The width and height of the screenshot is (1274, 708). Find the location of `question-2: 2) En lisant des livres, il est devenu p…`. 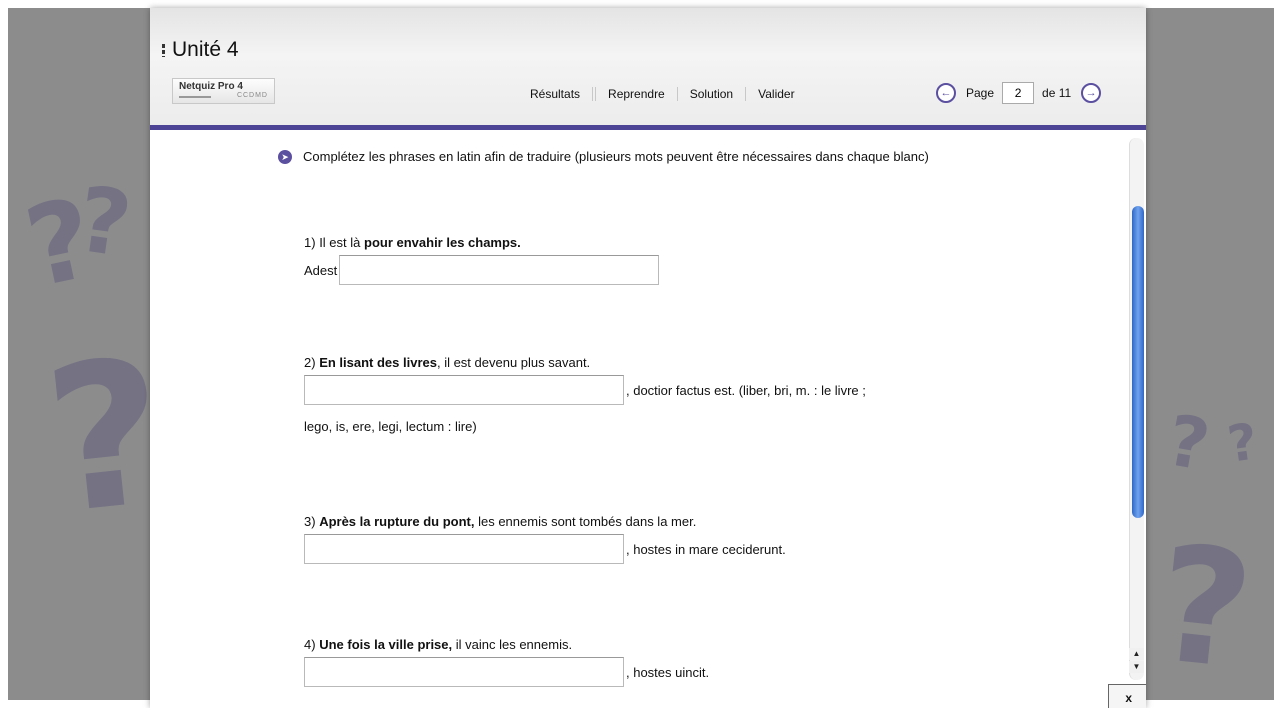

question-2: 2) En lisant des livres, il est devenu p… is located at coordinates (585, 394).